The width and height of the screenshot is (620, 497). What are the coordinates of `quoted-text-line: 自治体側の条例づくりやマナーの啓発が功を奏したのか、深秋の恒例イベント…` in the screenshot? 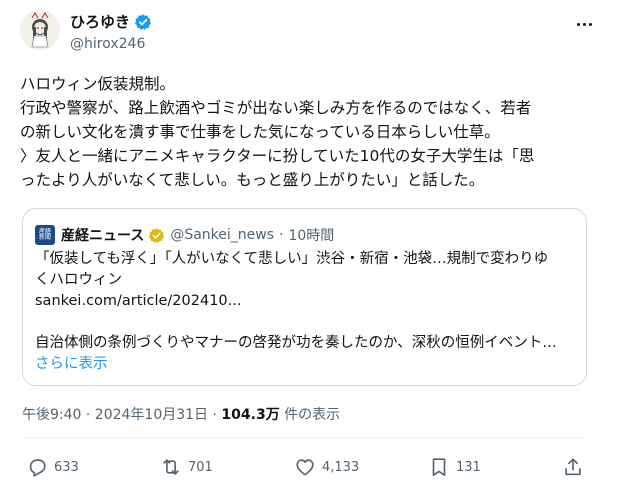 It's located at (296, 343).